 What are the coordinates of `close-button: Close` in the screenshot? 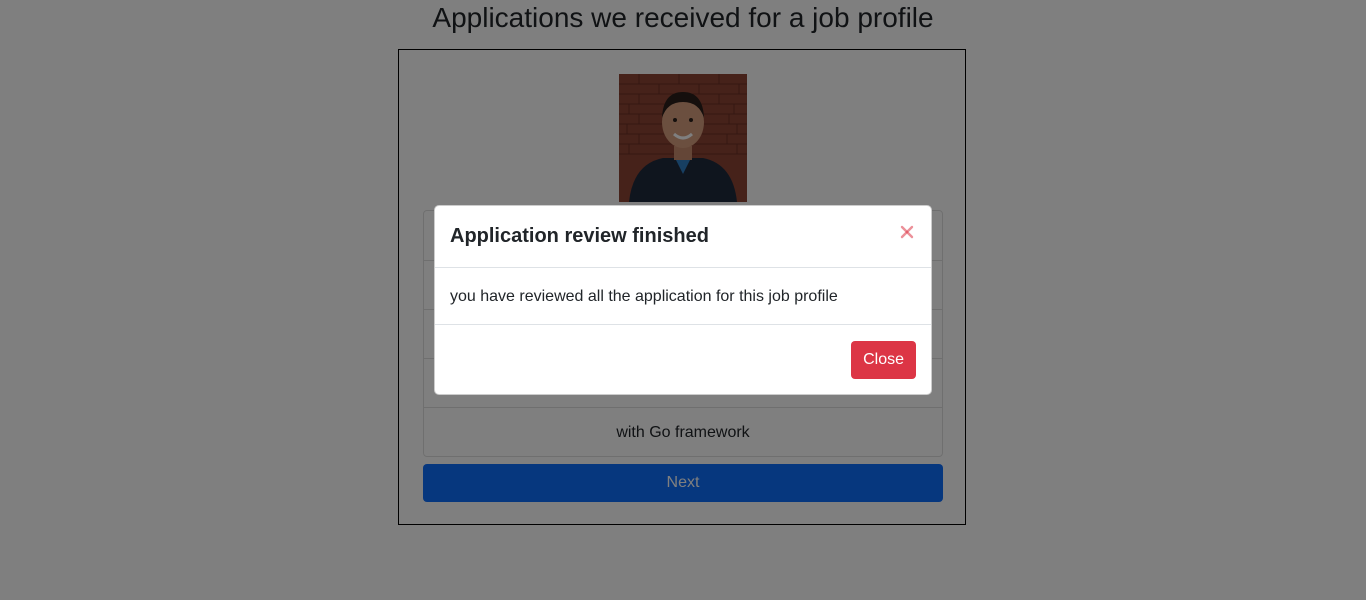 It's located at (883, 360).